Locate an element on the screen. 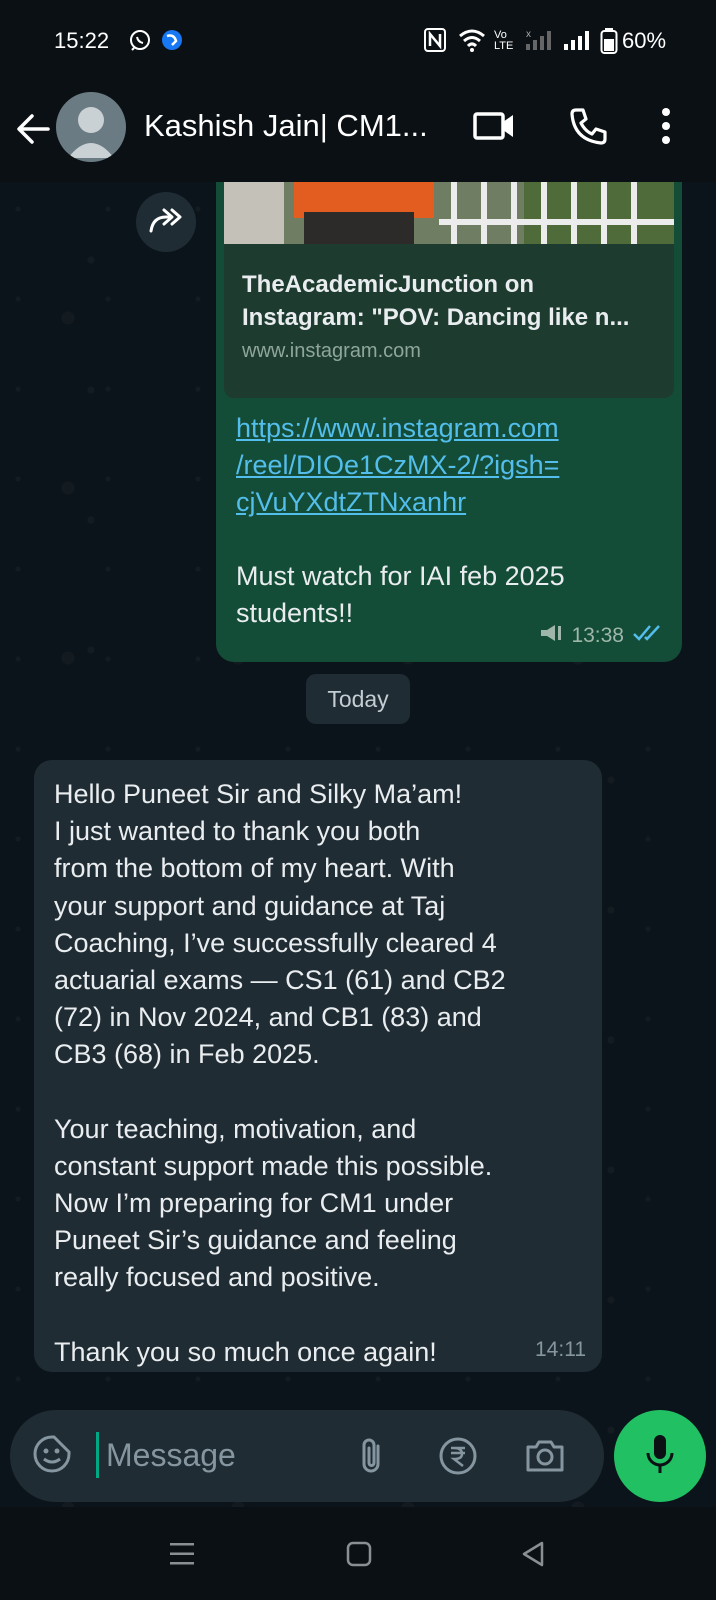 This screenshot has height=1600, width=716. outgoing-message-text: Must watch for IAI feb 2025 students!! is located at coordinates (400, 594).